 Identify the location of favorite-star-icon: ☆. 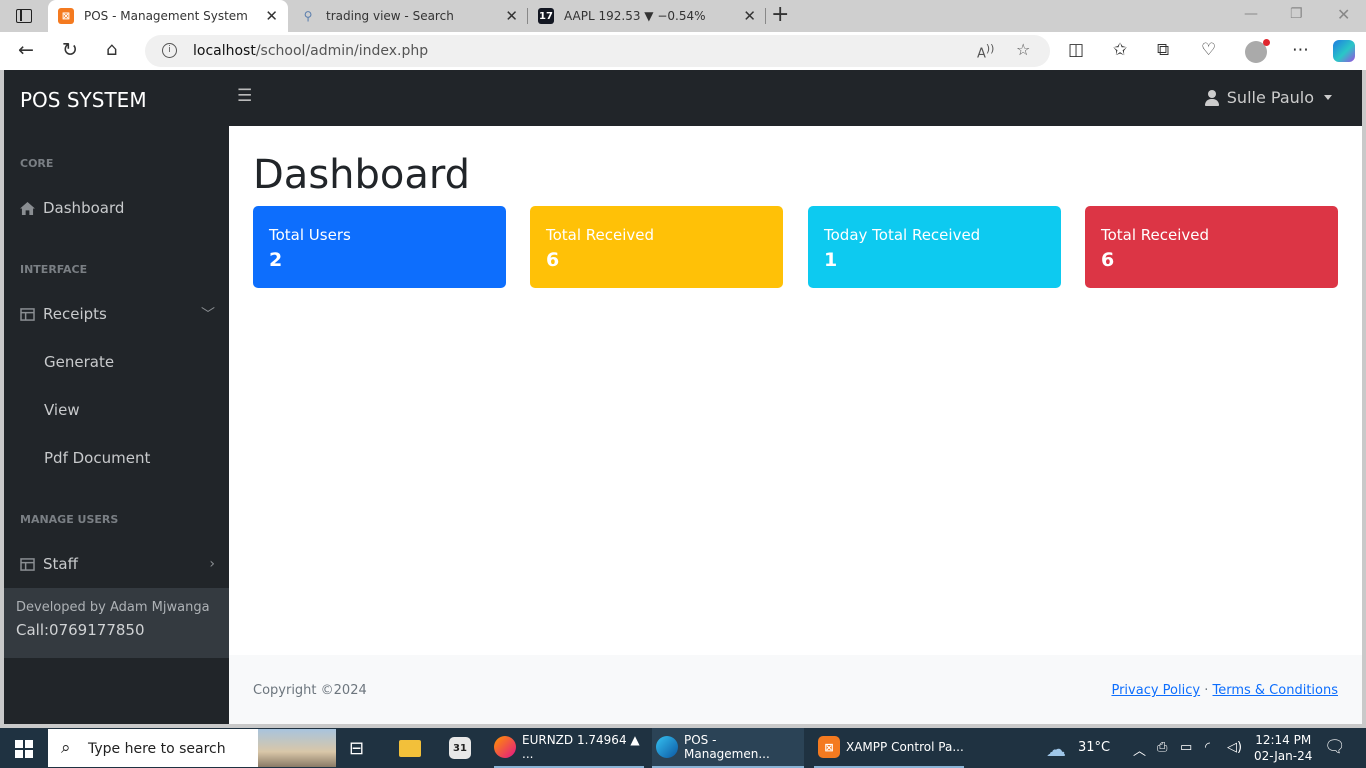
(1023, 49).